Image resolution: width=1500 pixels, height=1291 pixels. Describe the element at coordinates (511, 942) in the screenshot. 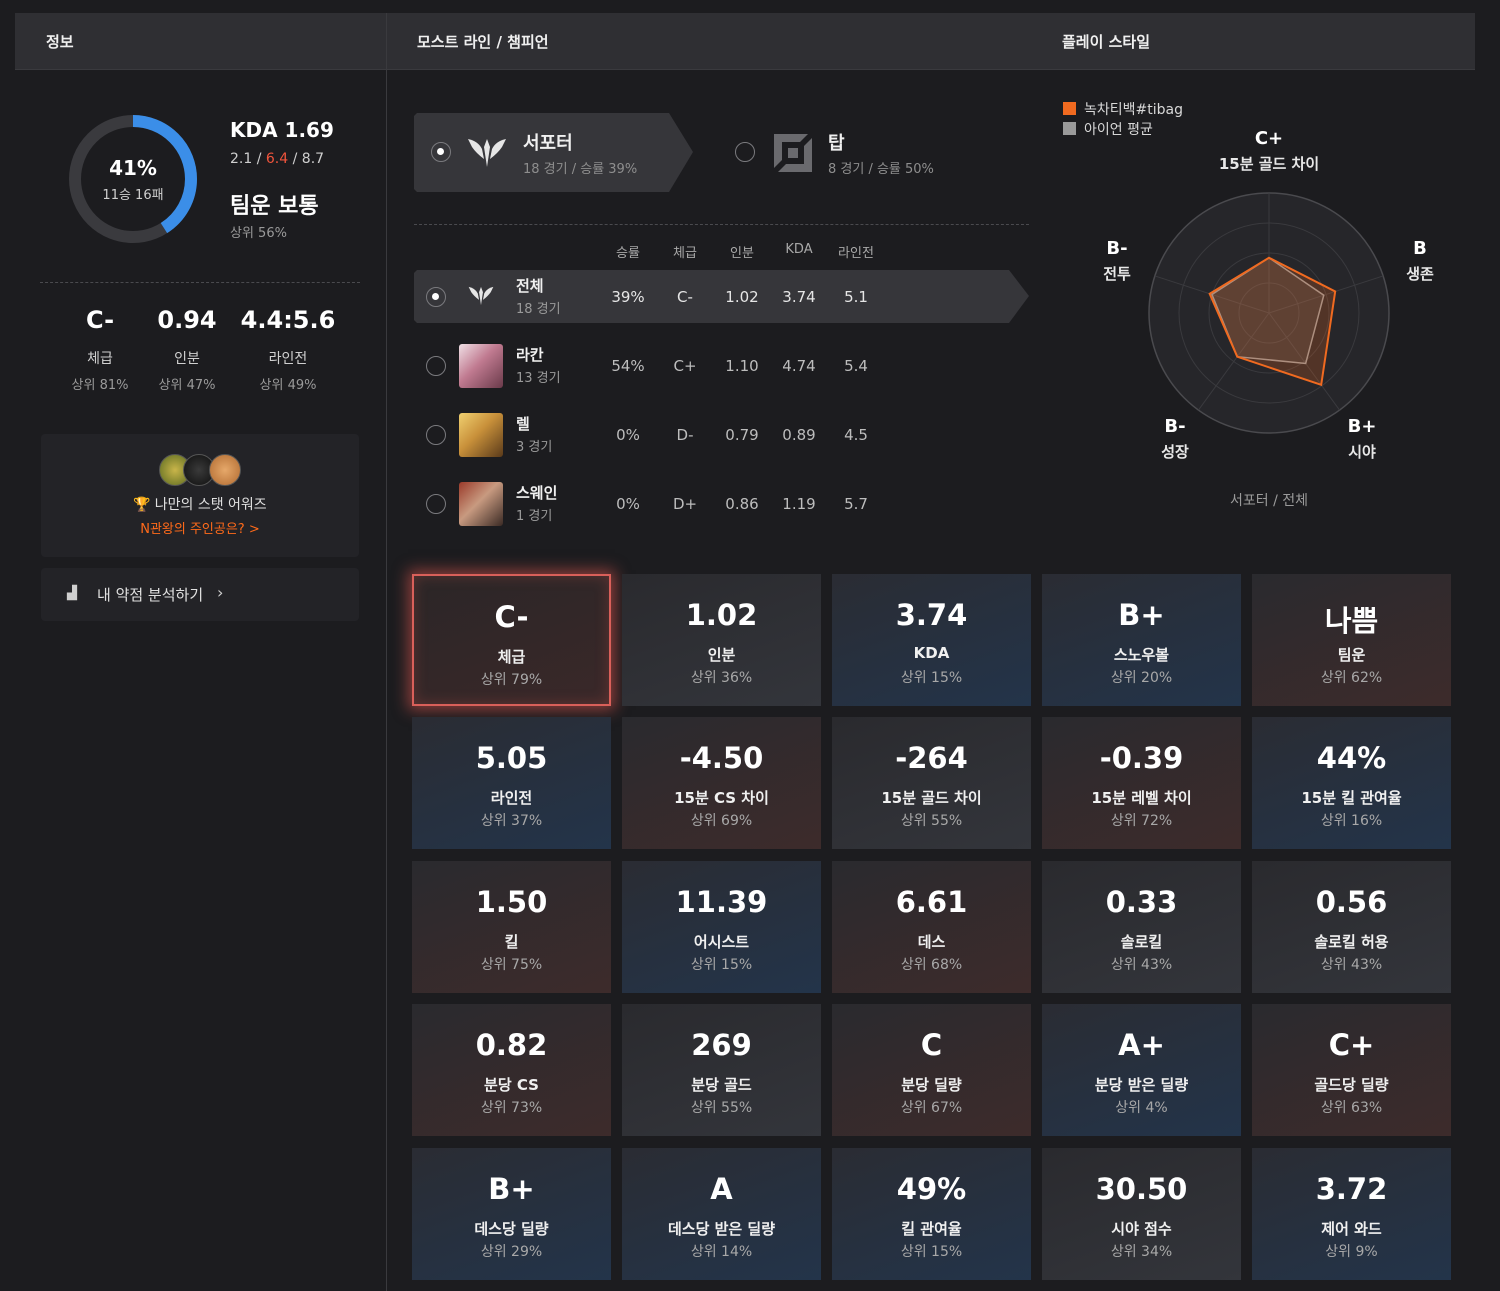

I see `tile-label: 킬` at that location.